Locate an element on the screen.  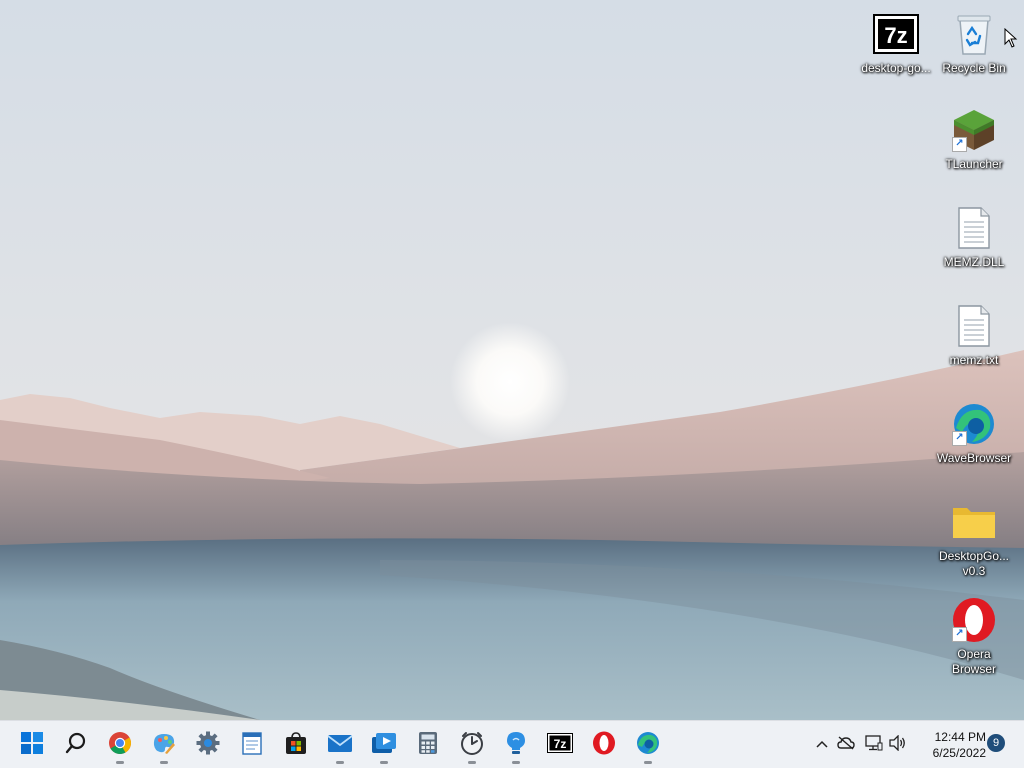
clock-icon is located at coordinates (472, 745).